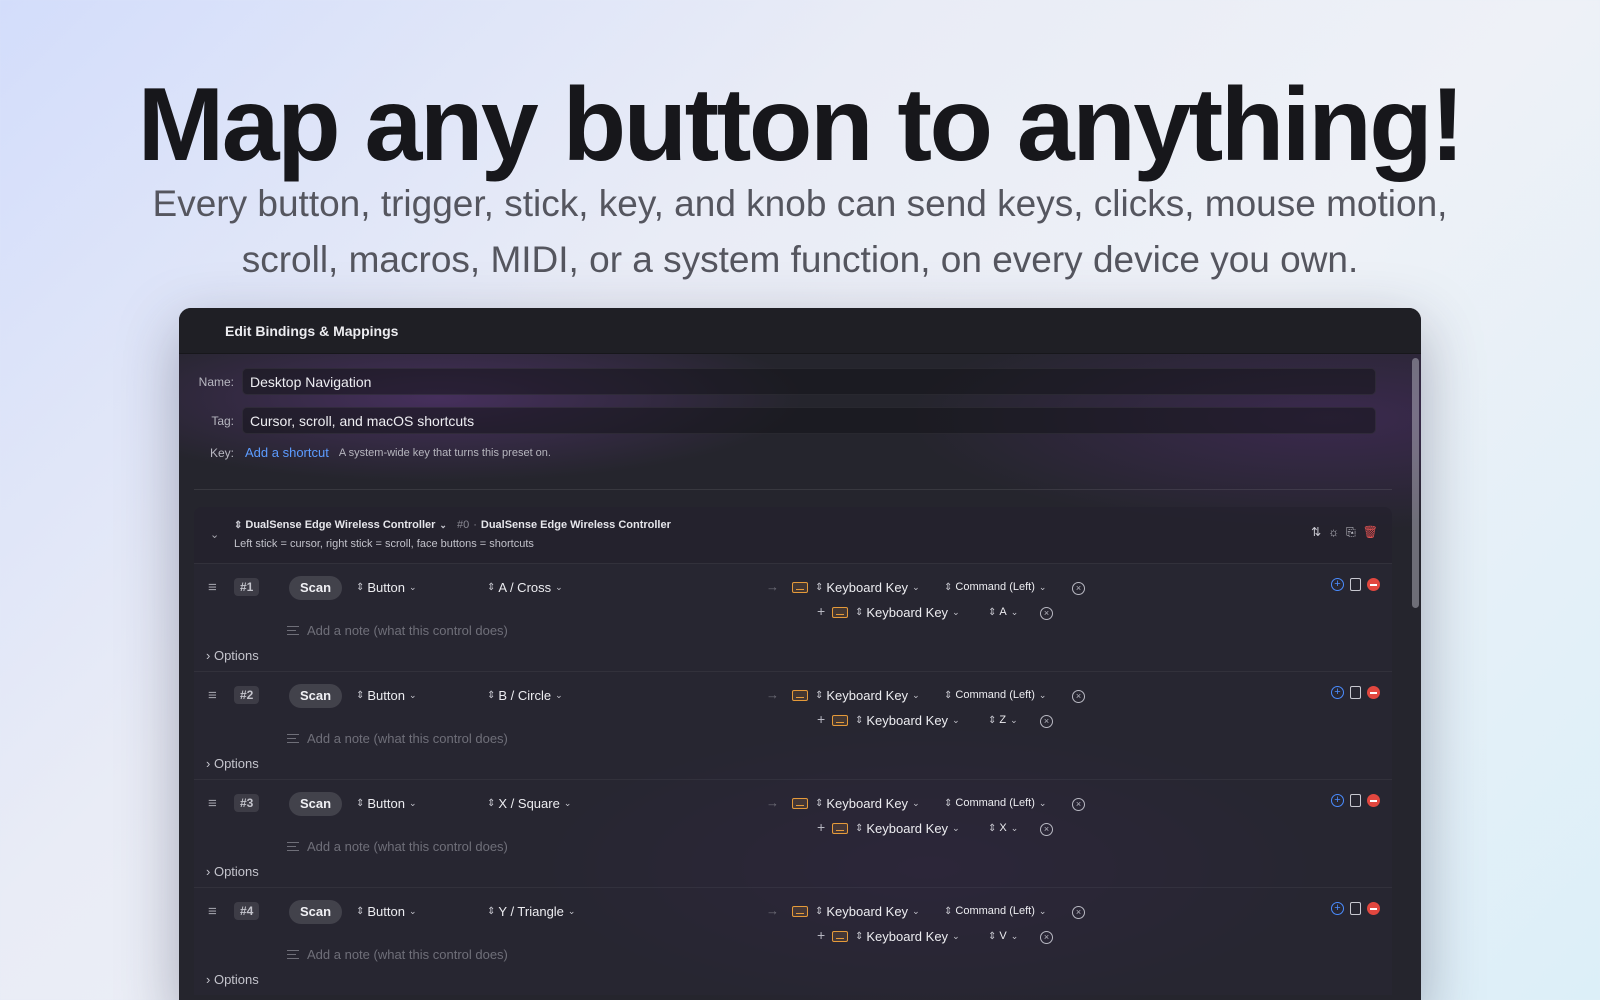 The width and height of the screenshot is (1600, 1000). Describe the element at coordinates (800, 331) in the screenshot. I see `window-titlebar: Edit Bindings & Mappings` at that location.